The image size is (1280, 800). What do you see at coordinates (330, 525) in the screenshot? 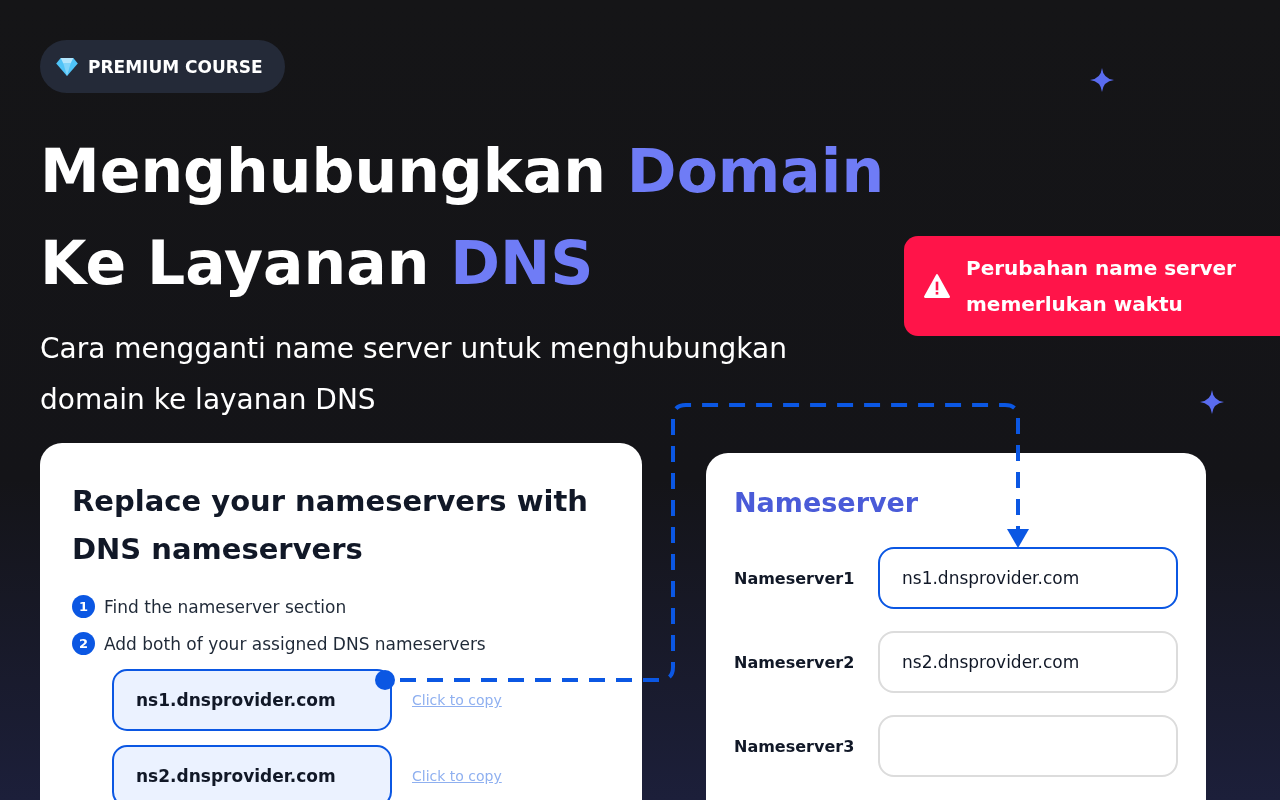
I see `card-title: Replace your nameservers with DNS nameservers` at bounding box center [330, 525].